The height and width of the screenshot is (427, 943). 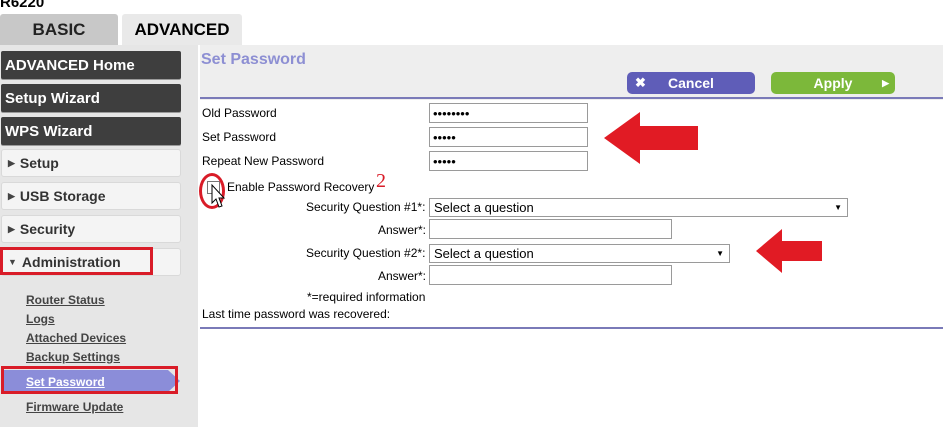 I want to click on tab-advanced: ADVANCED, so click(x=182, y=29).